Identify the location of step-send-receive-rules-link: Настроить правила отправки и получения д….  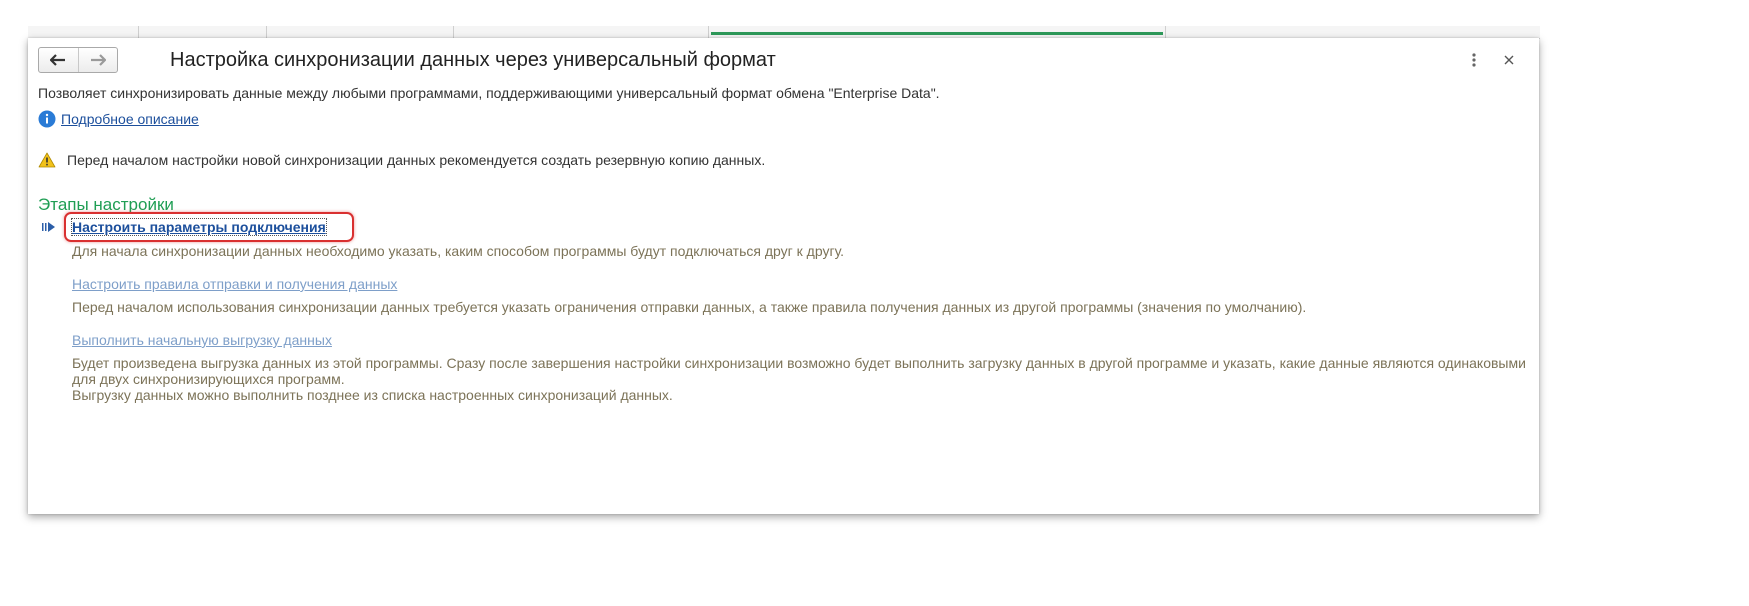
(234, 284).